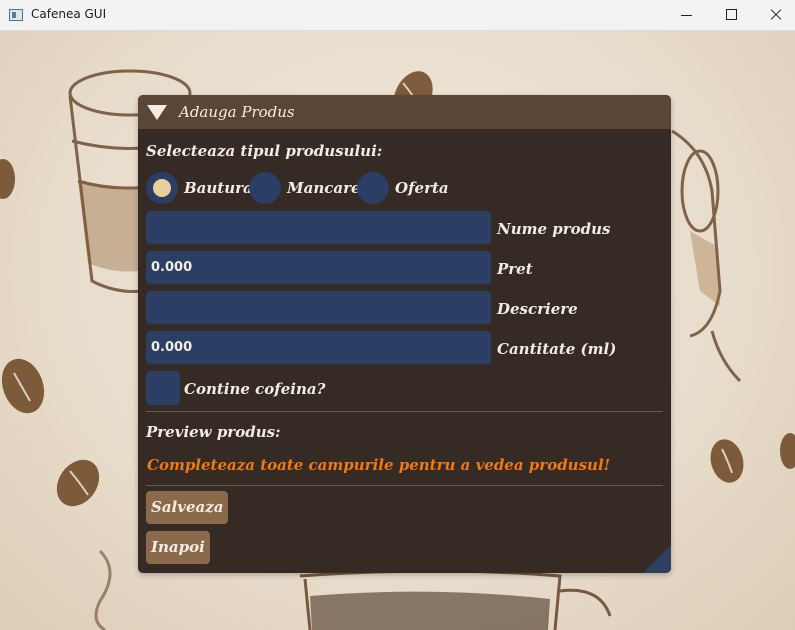  Describe the element at coordinates (265, 188) in the screenshot. I see `radio-mancare` at that location.